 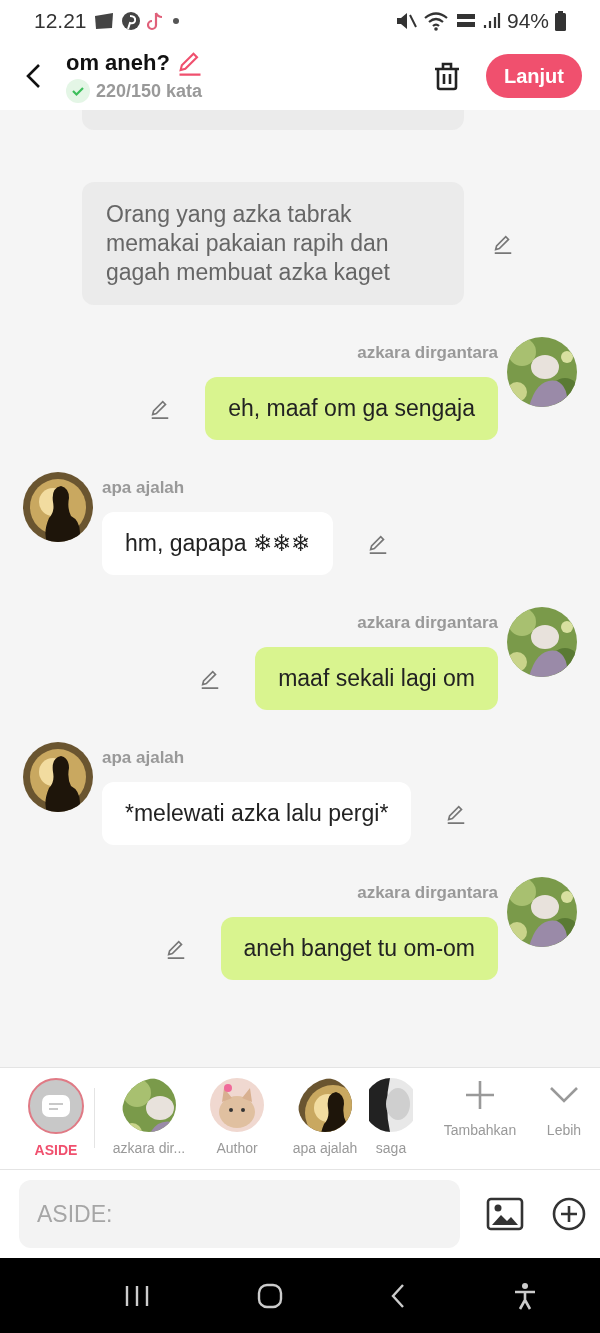 I want to click on narration-bubble: Orang yang azka tabrak memakai pakaian rapih dan gagah membuat azka kaget, so click(x=273, y=243).